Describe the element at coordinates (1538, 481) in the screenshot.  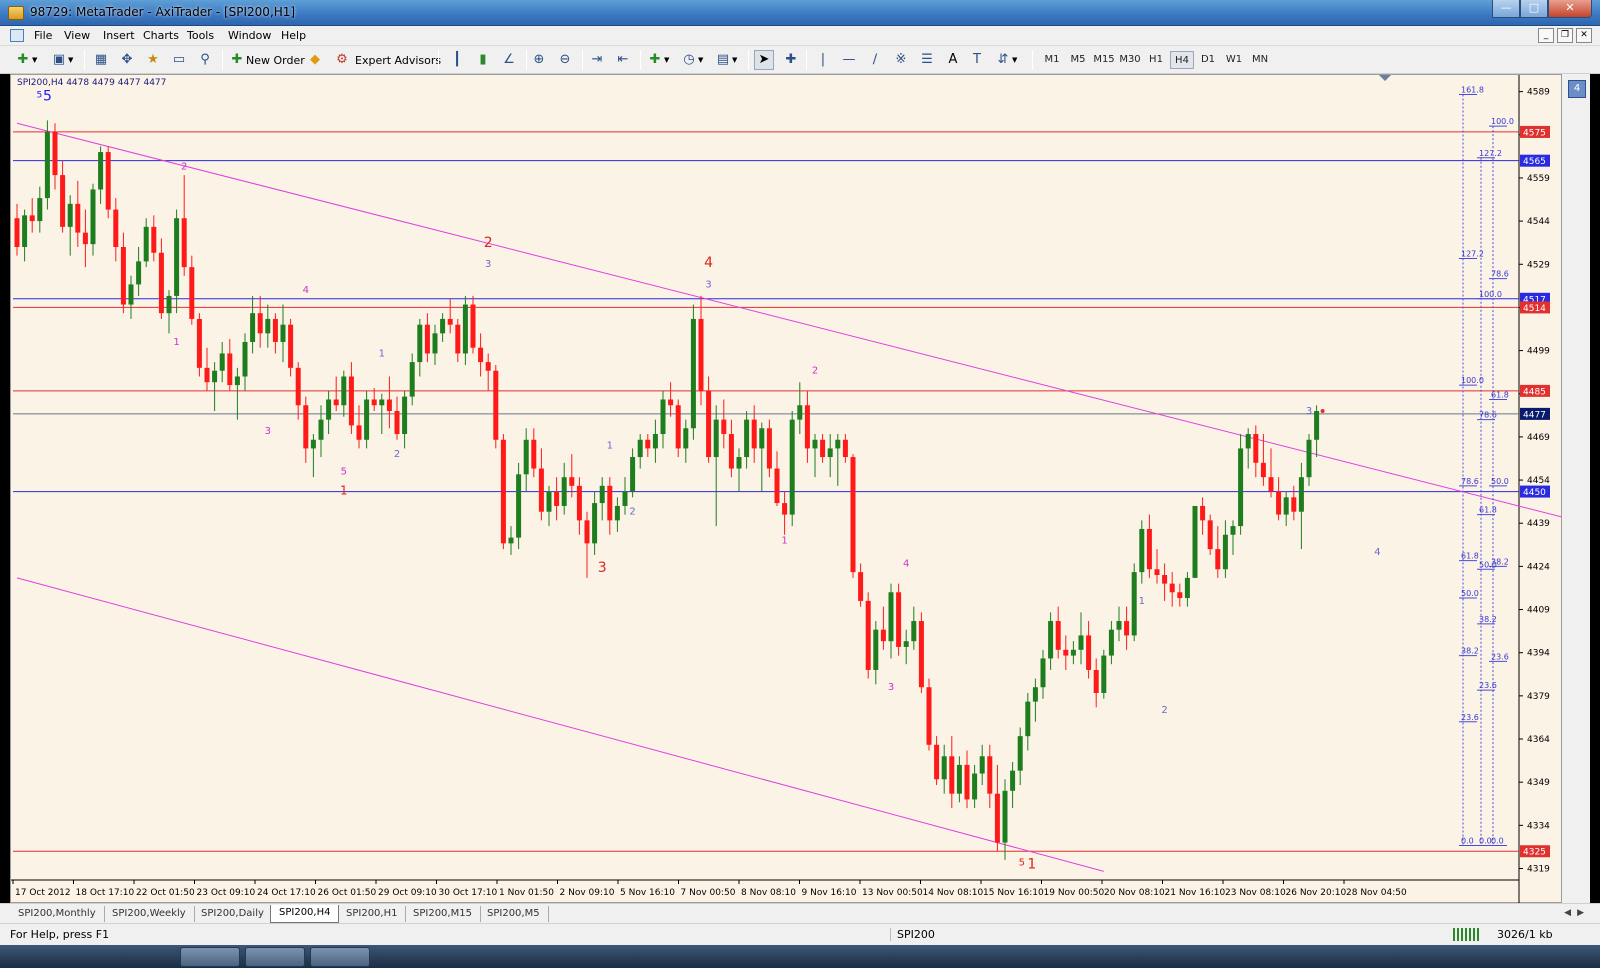
I see `price-tick-label: 4454` at that location.